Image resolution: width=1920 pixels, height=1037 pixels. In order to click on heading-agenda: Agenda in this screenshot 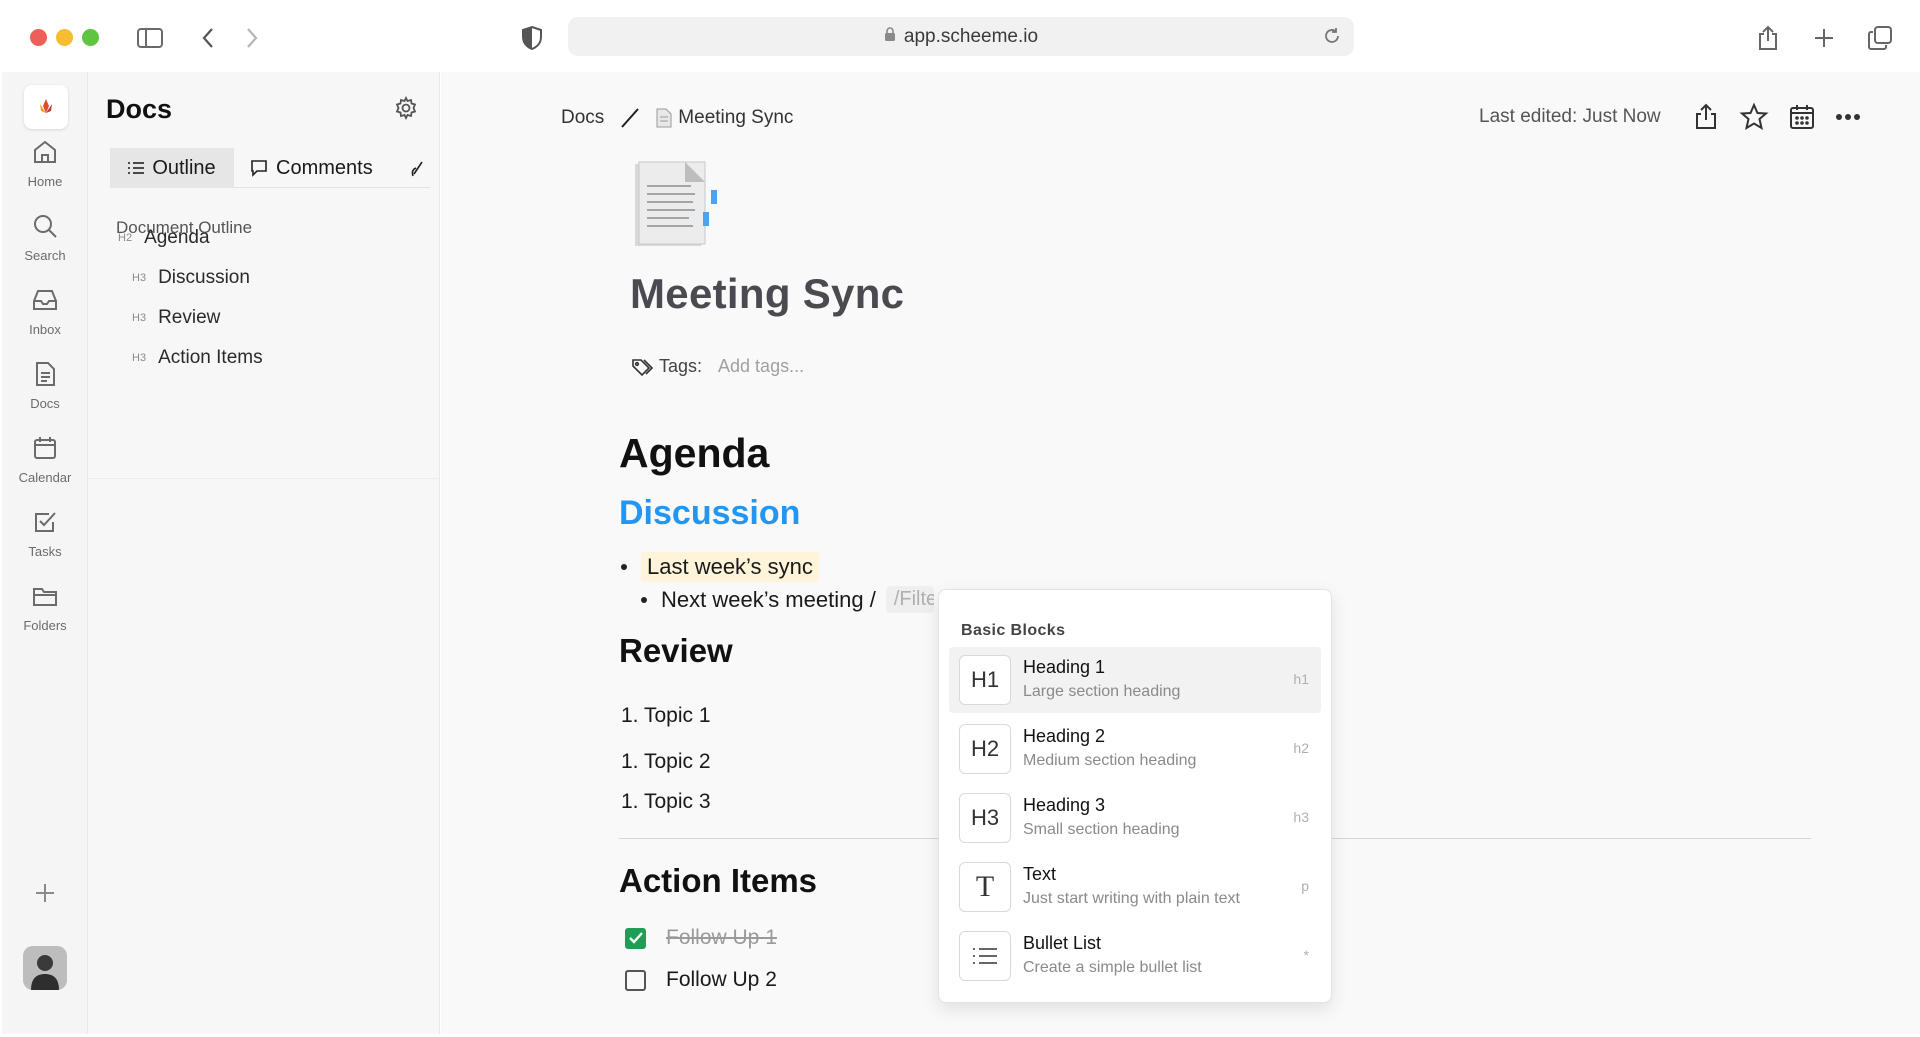, I will do `click(694, 453)`.